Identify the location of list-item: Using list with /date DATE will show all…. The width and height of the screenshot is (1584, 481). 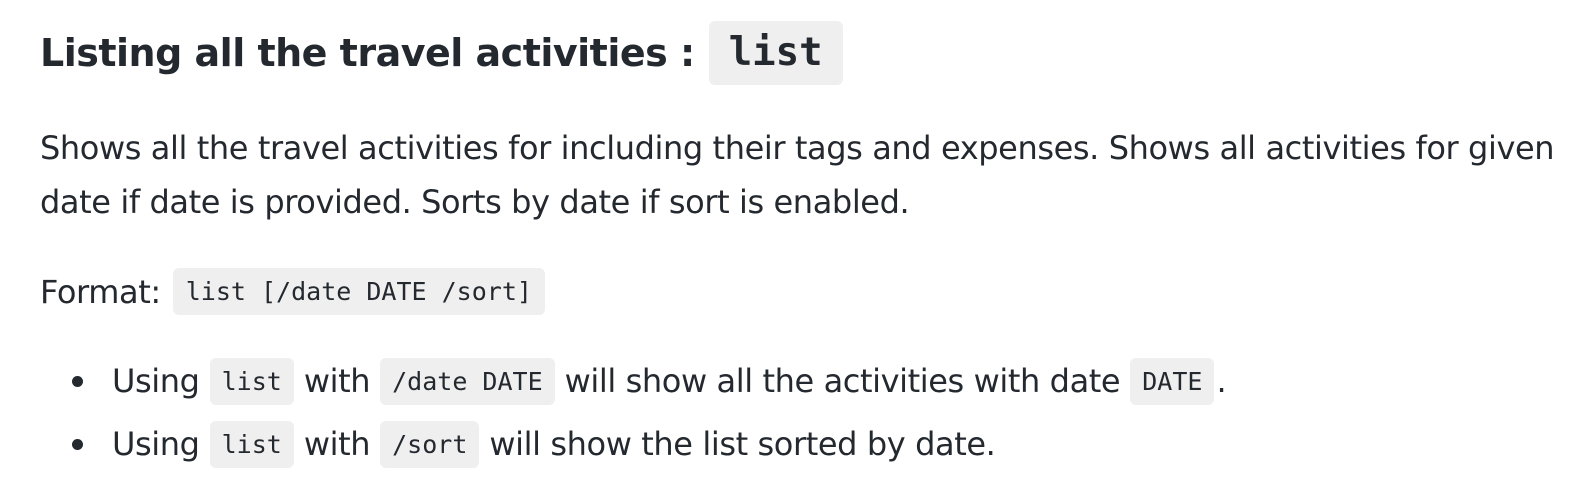
(633, 381).